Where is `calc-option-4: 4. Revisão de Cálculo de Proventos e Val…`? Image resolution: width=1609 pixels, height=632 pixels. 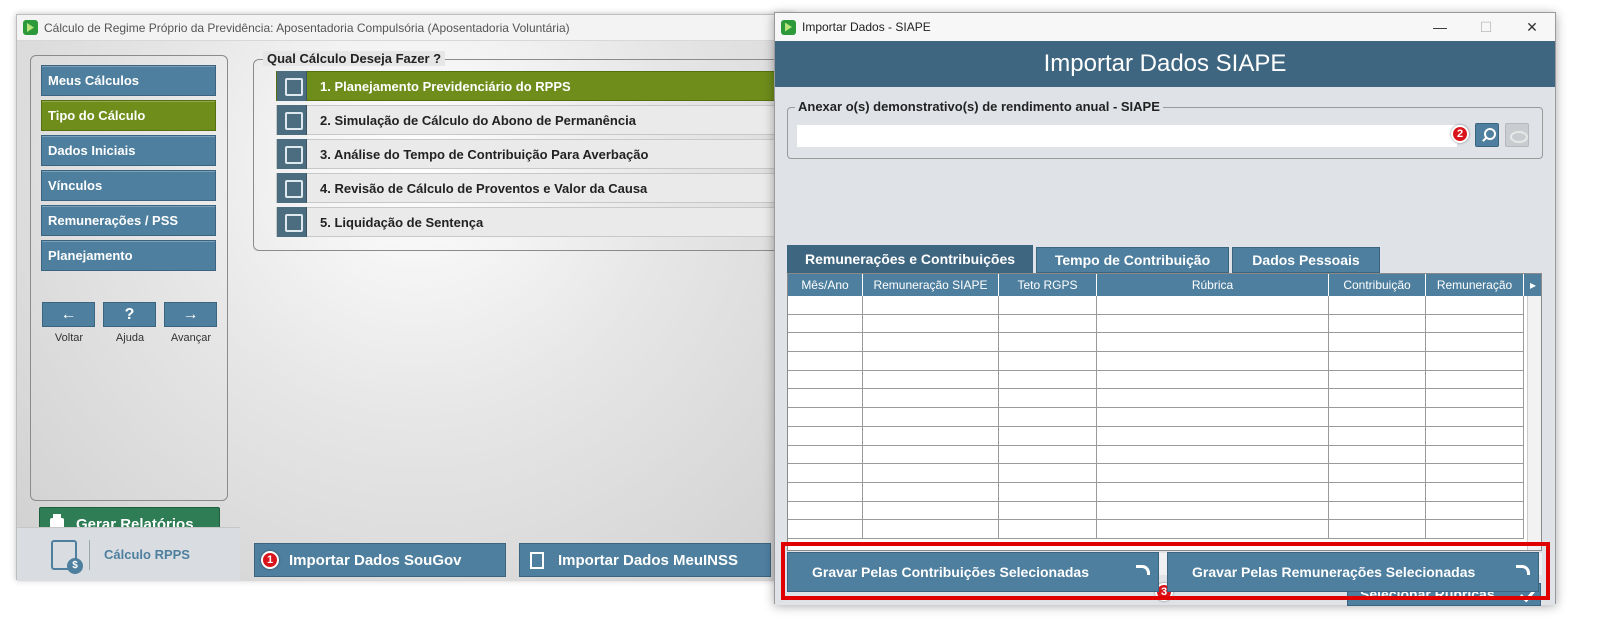 calc-option-4: 4. Revisão de Cálculo de Proventos e Val… is located at coordinates (535, 188).